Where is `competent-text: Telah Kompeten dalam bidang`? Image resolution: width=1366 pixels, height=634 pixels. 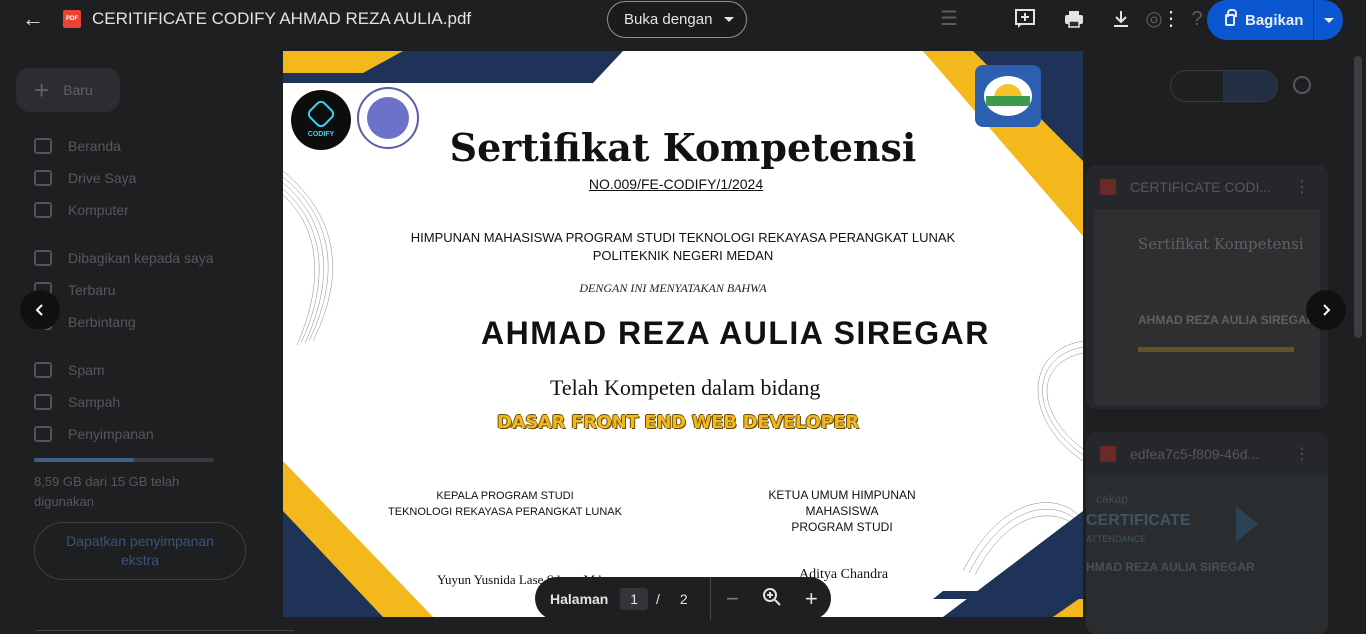
competent-text: Telah Kompeten dalam bidang is located at coordinates (685, 387).